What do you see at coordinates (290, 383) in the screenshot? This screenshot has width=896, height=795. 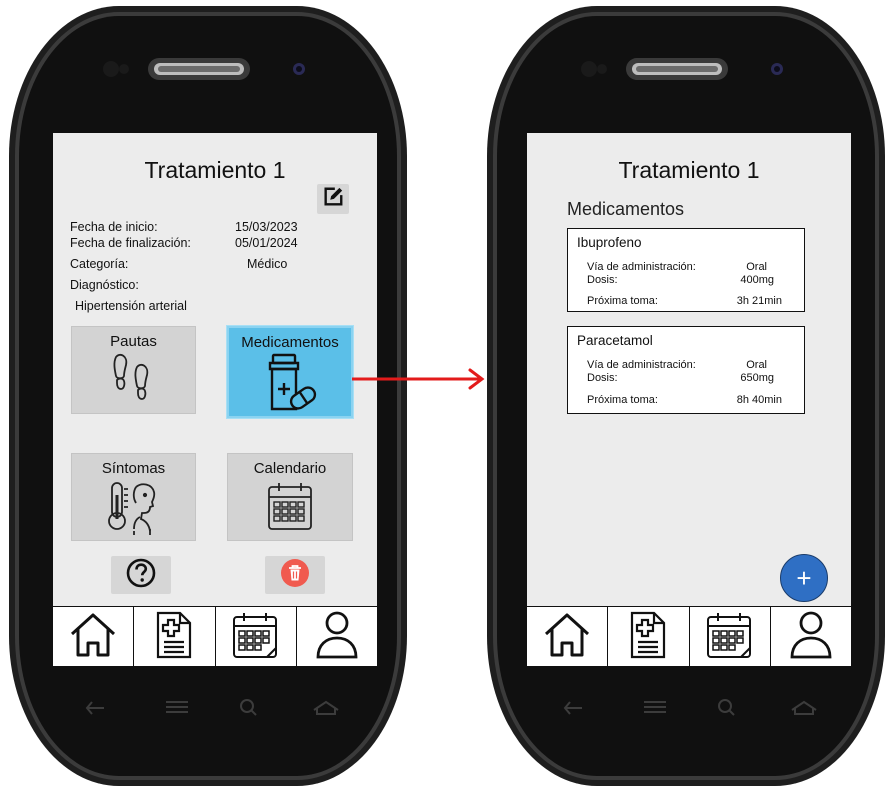 I see `medicine-icon` at bounding box center [290, 383].